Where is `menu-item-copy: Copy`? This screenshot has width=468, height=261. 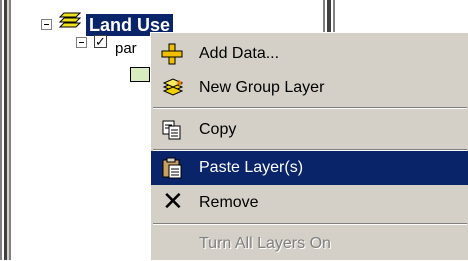
menu-item-copy: Copy is located at coordinates (309, 130).